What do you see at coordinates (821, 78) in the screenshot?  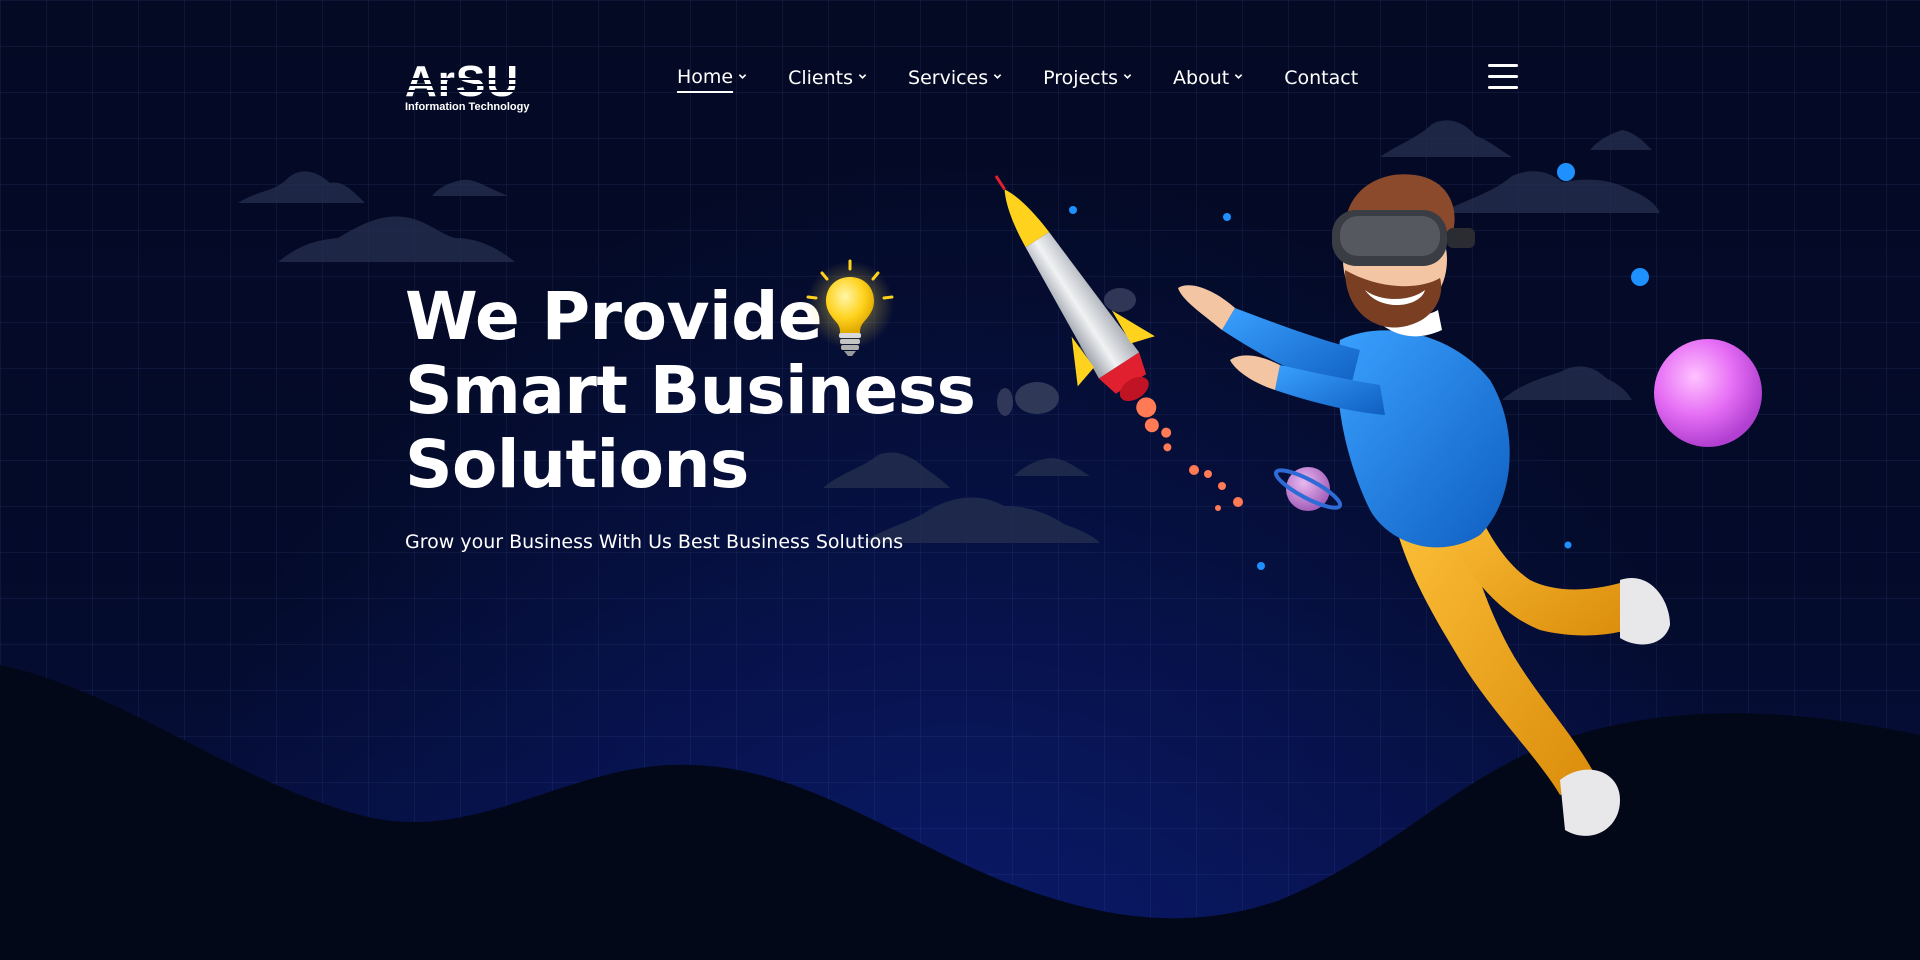 I see `nav-label-clients: Clients` at bounding box center [821, 78].